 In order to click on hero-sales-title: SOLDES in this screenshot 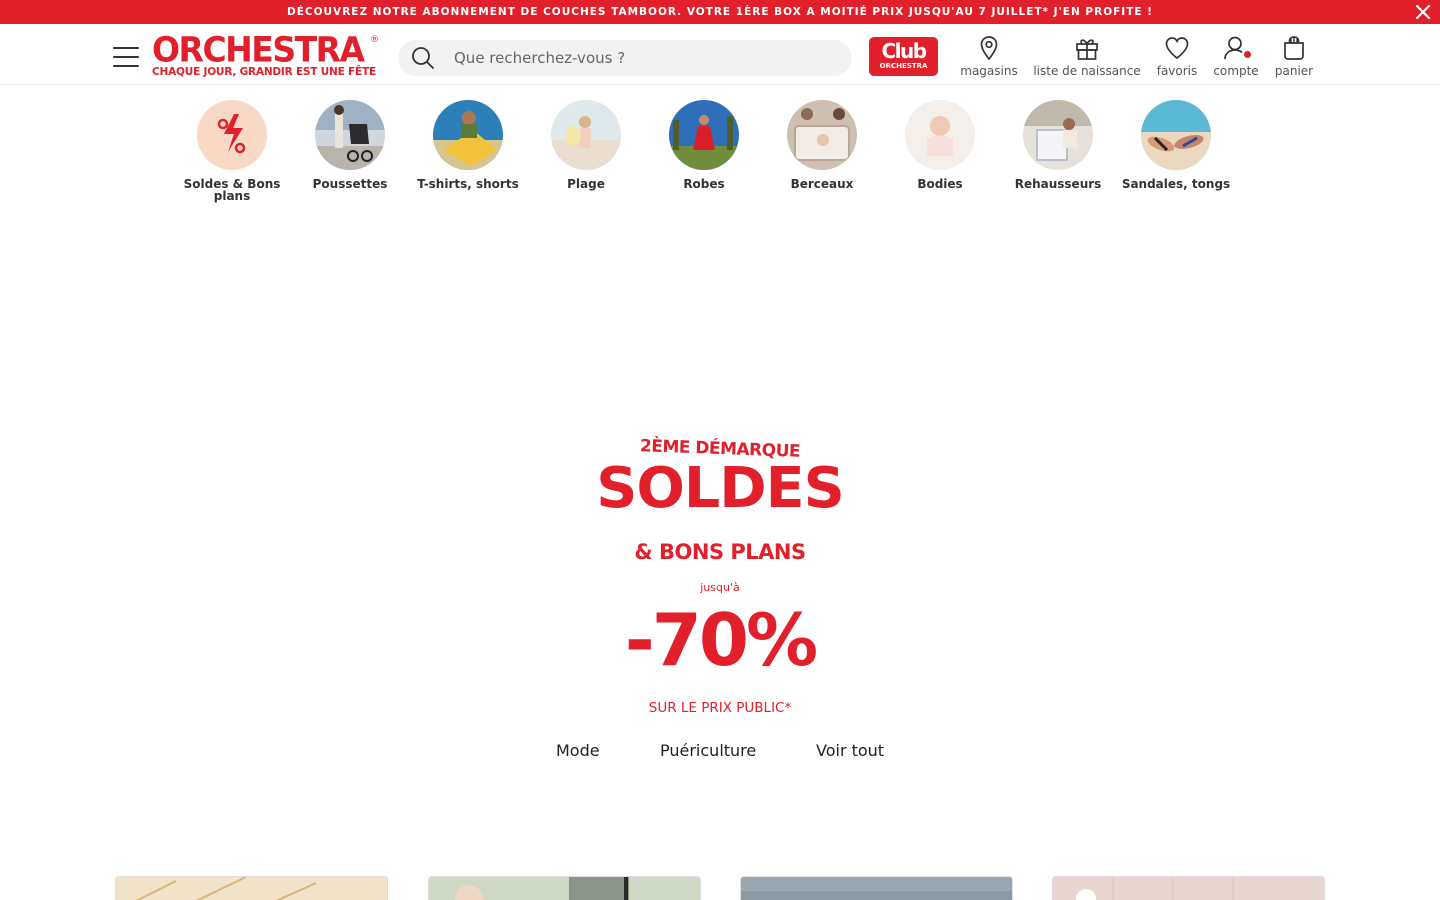, I will do `click(720, 488)`.